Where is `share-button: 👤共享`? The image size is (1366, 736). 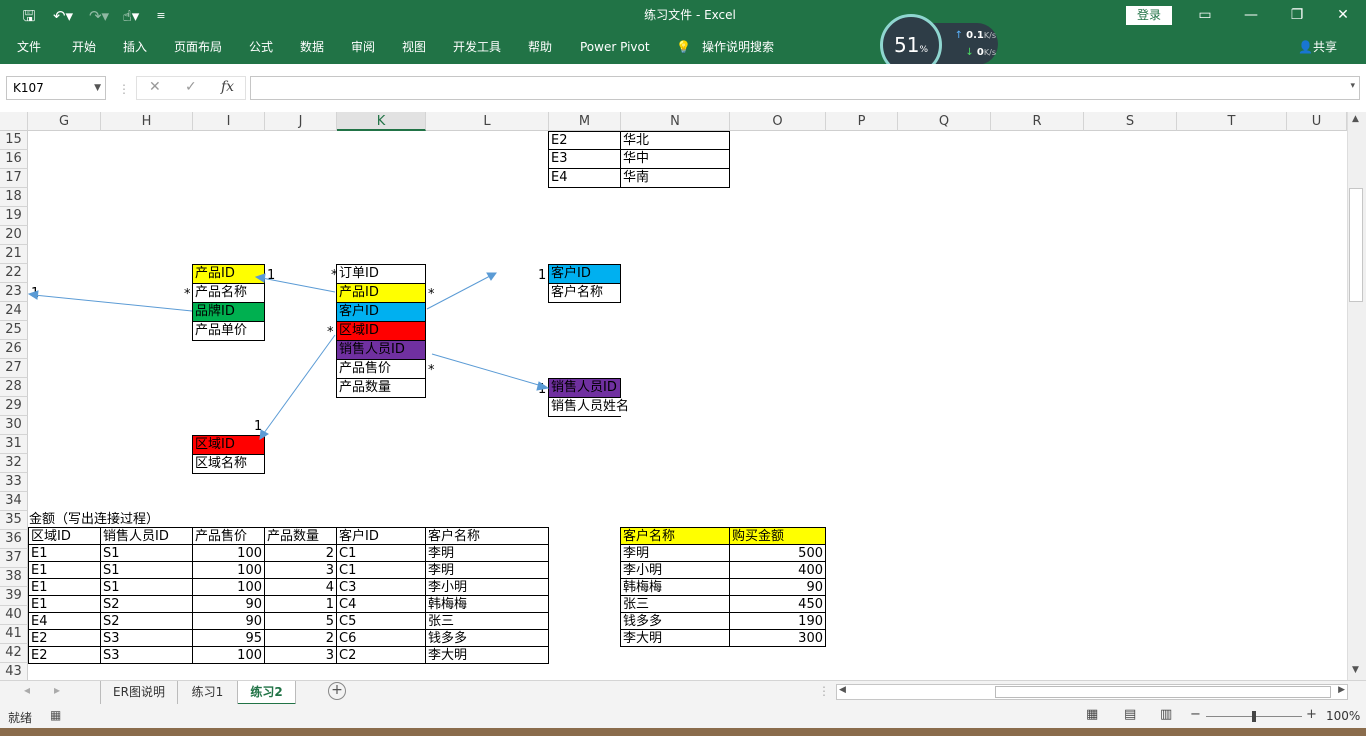
share-button: 👤共享 is located at coordinates (1317, 48).